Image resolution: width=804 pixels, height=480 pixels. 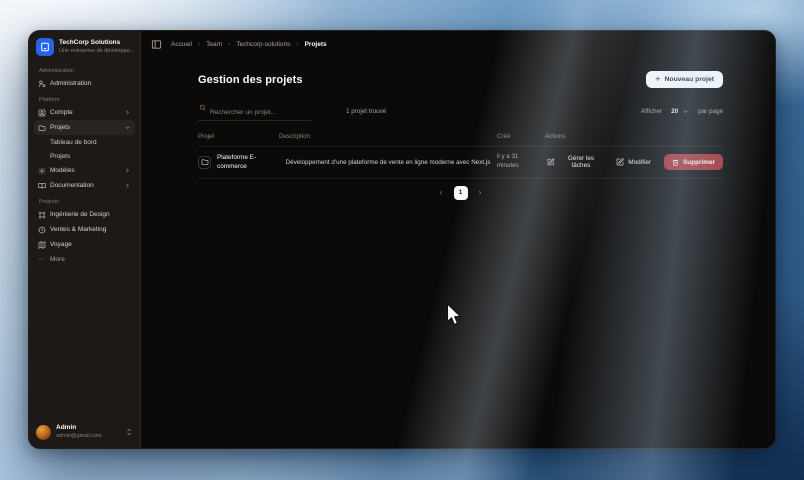 What do you see at coordinates (42, 171) in the screenshot?
I see `gear-icon` at bounding box center [42, 171].